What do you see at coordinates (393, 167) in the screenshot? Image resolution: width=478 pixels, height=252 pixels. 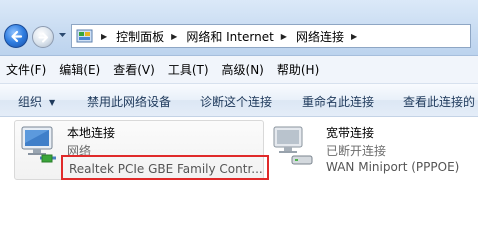 I see `connection-device-broadband: WAN Miniport (PPPOE)` at bounding box center [393, 167].